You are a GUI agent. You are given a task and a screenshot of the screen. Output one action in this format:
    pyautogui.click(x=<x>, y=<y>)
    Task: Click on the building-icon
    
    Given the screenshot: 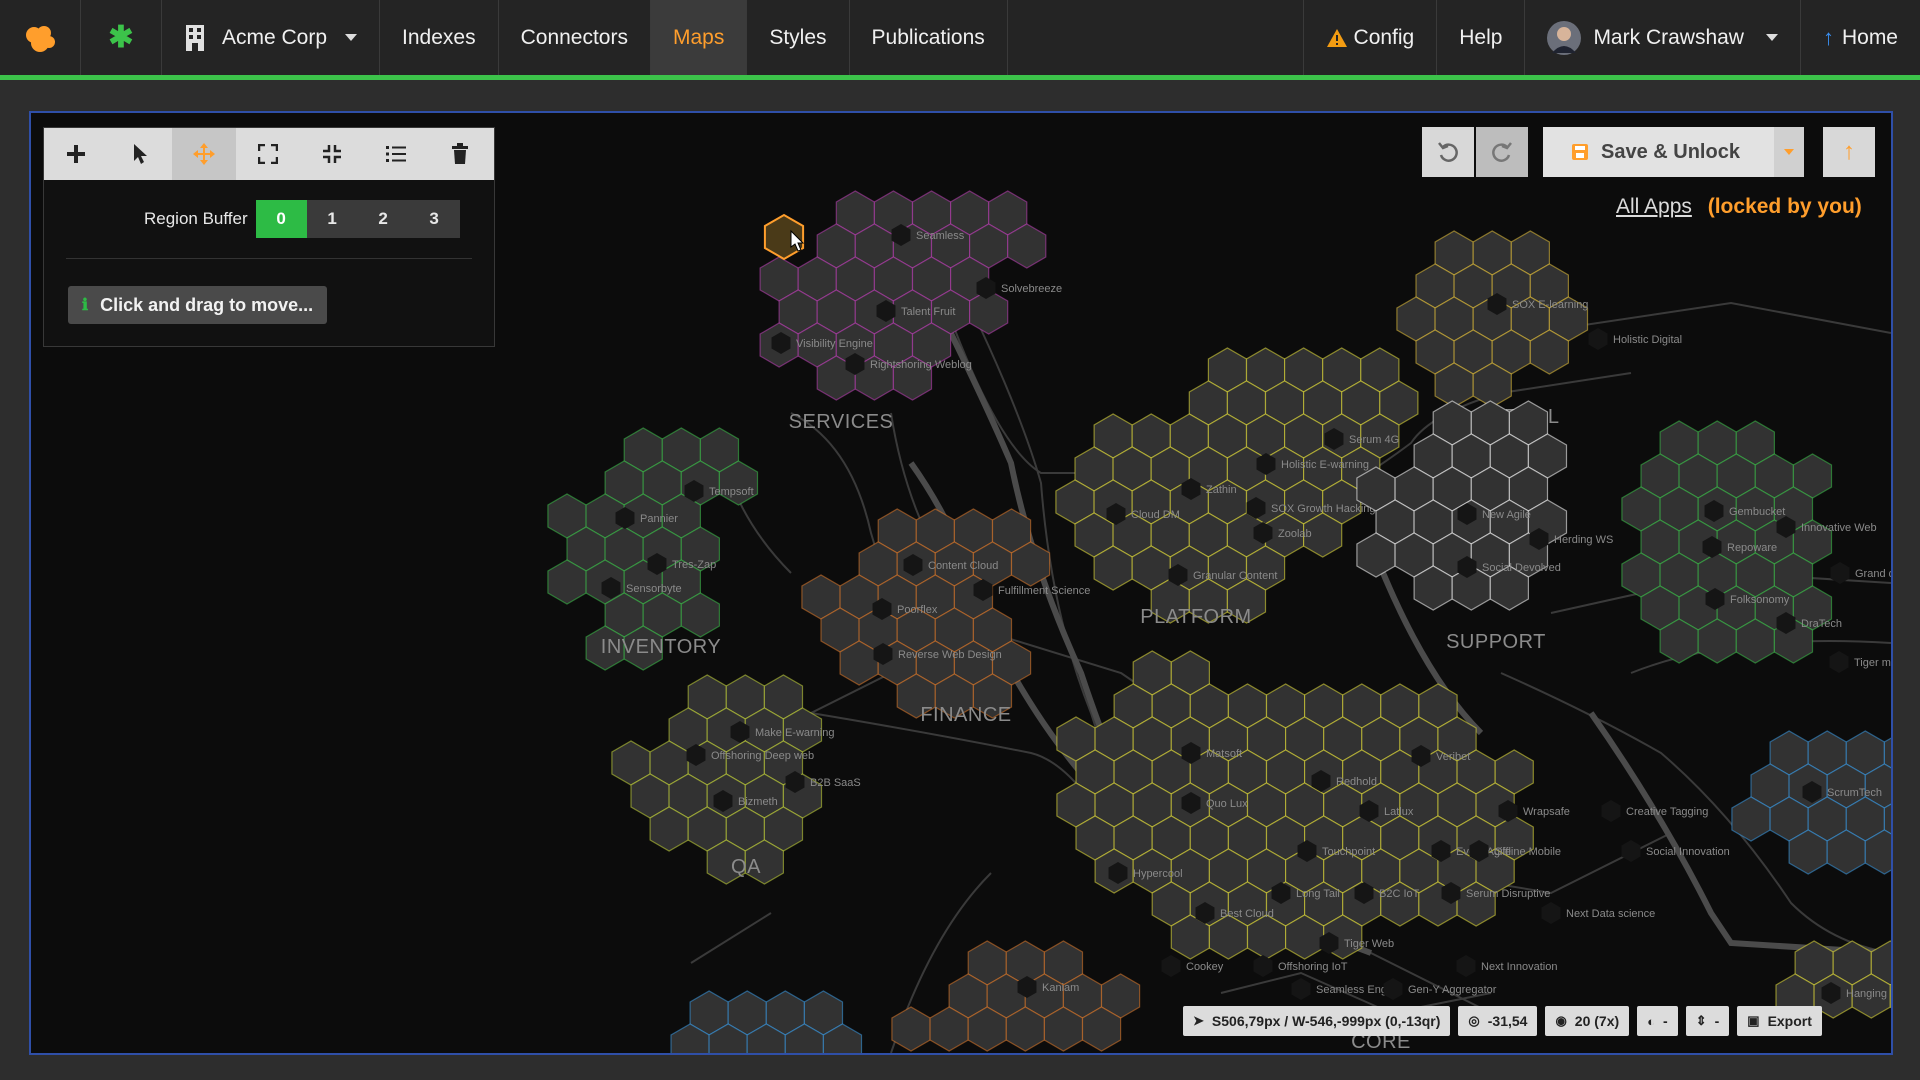 What is the action you would take?
    pyautogui.click(x=195, y=37)
    